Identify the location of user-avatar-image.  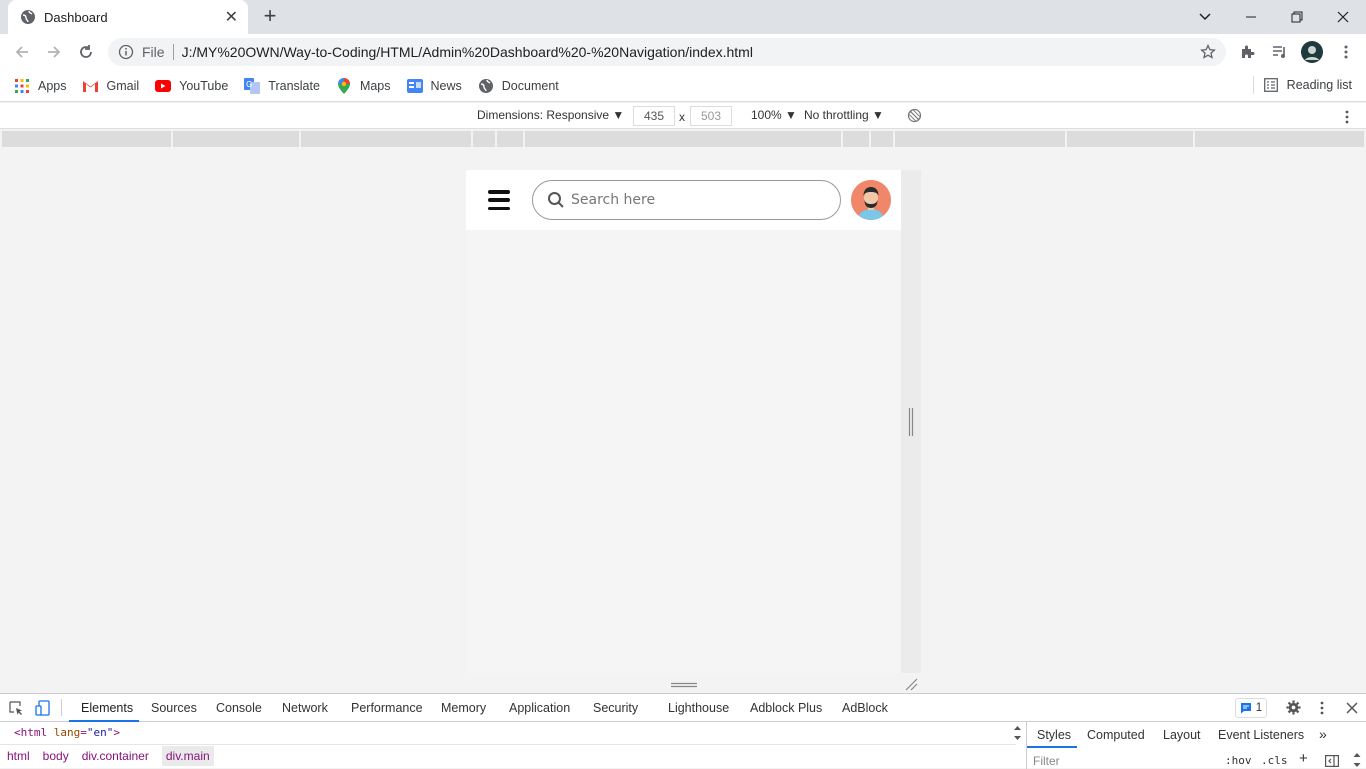
(871, 200).